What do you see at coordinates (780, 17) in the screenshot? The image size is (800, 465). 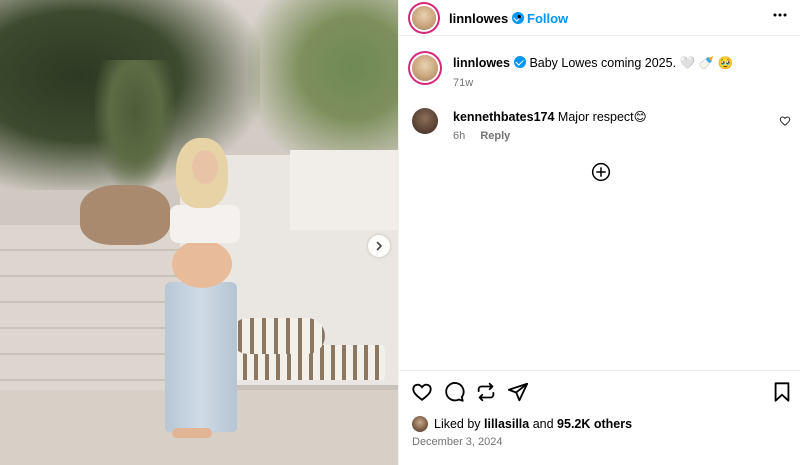 I see `more-options-icon` at bounding box center [780, 17].